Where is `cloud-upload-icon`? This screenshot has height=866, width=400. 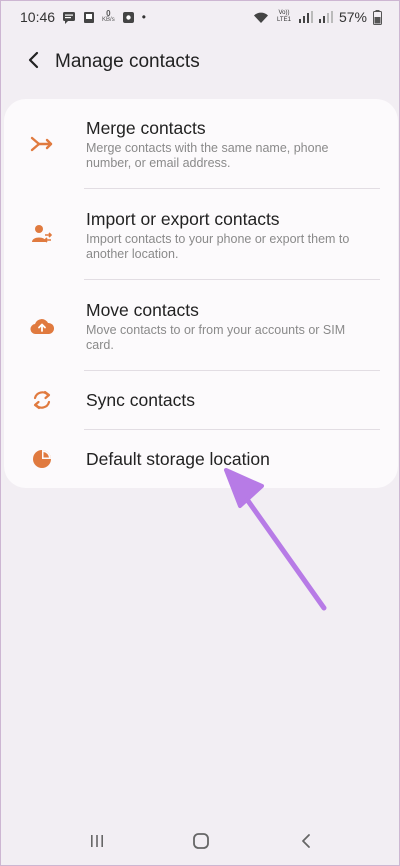
cloud-upload-icon is located at coordinates (42, 326).